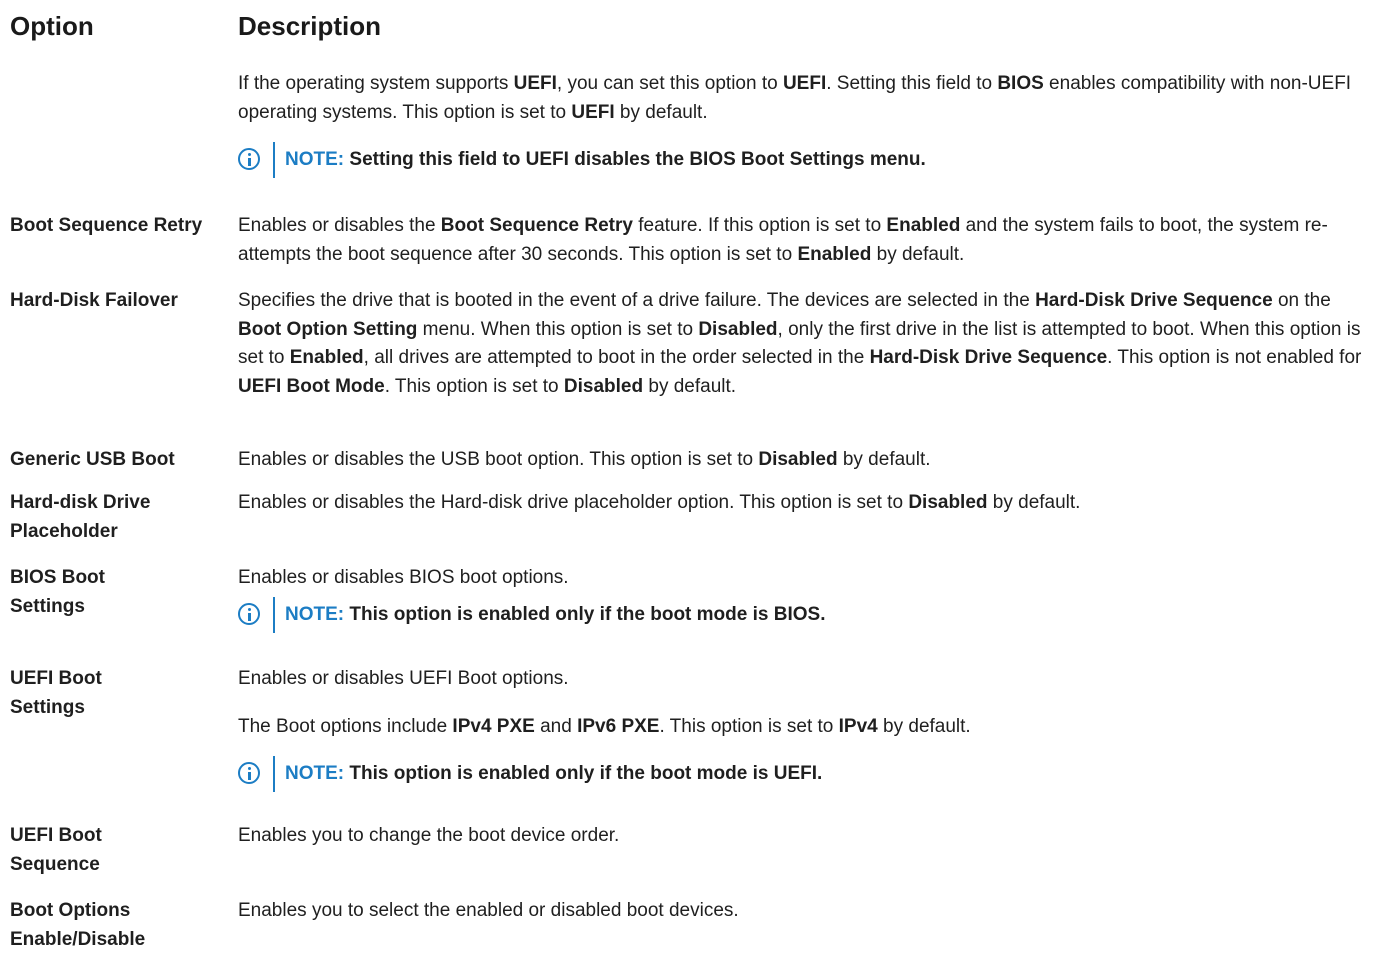 This screenshot has height=954, width=1374. What do you see at coordinates (56, 850) in the screenshot?
I see `option-name: UEFI Boot Sequence` at bounding box center [56, 850].